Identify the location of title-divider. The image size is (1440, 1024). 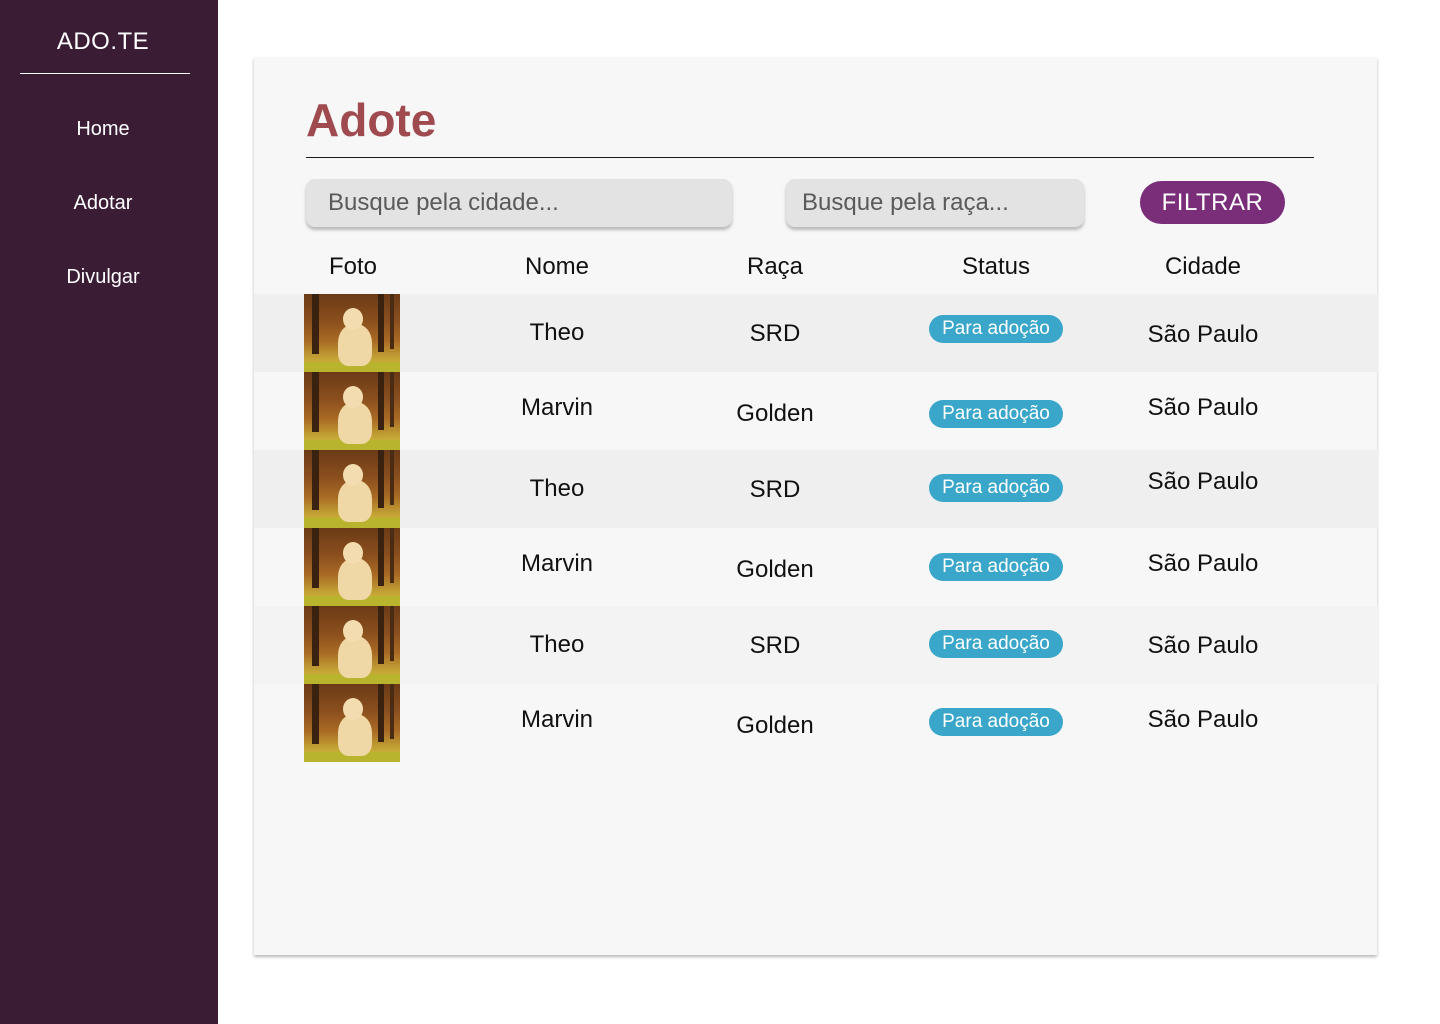
(810, 157).